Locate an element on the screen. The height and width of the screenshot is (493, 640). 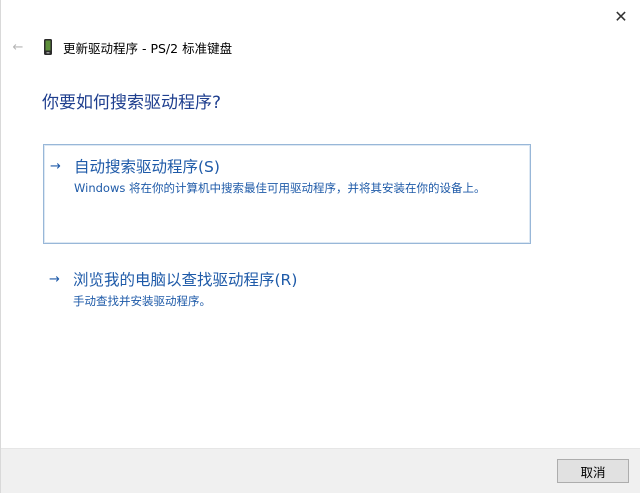
option-head: → 自动搜索驱动程序(S) is located at coordinates (290, 166).